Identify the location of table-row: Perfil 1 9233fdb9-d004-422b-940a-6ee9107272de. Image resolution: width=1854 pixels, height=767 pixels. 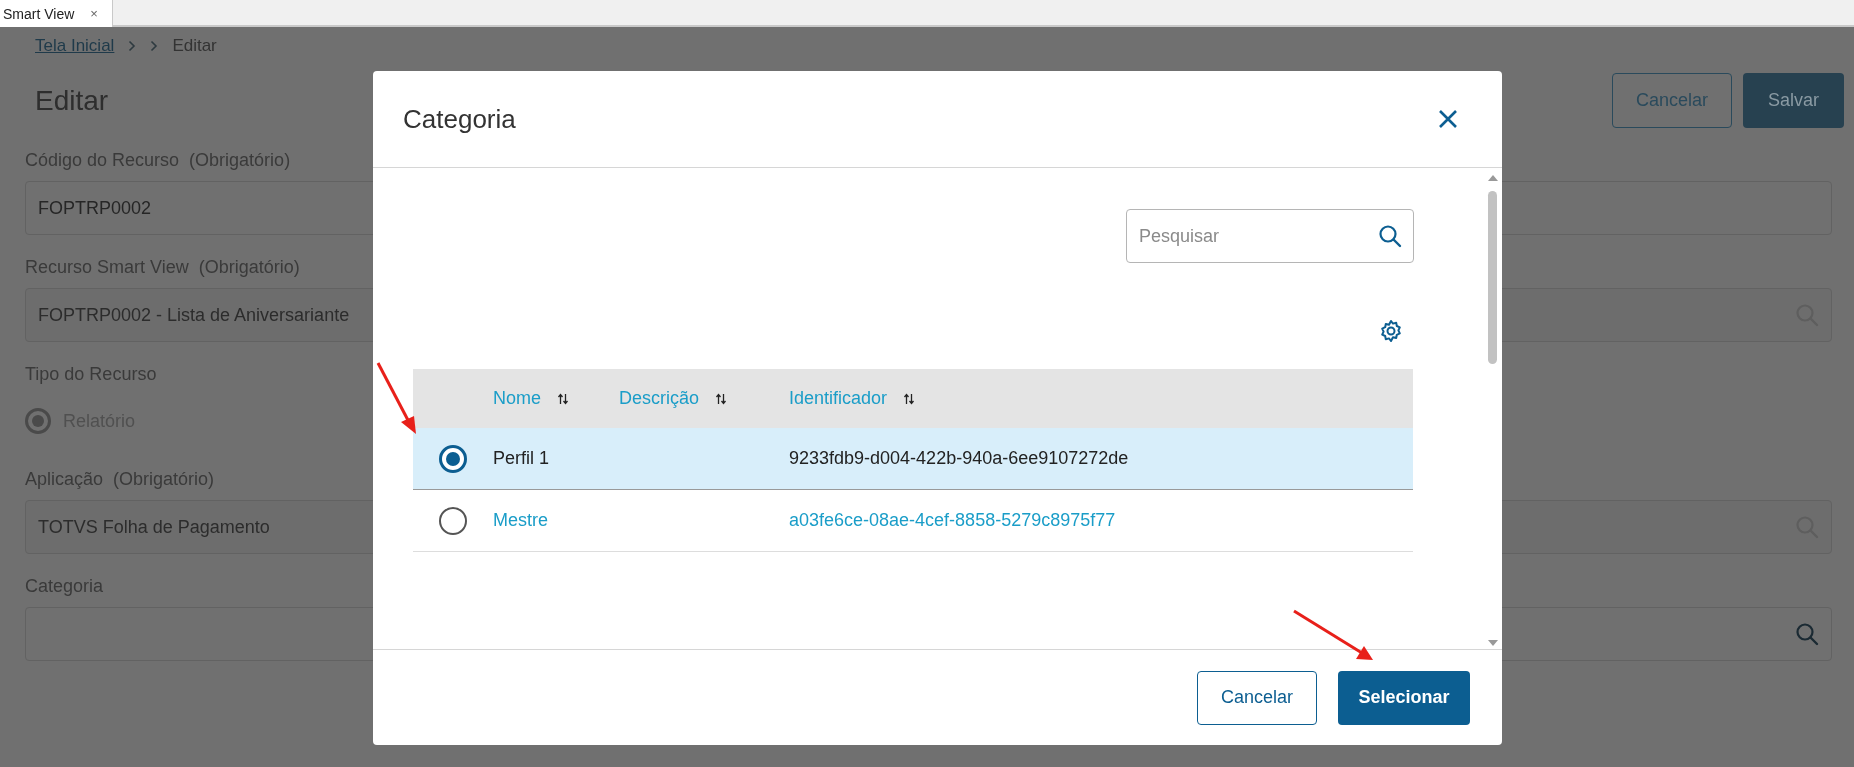
(913, 459).